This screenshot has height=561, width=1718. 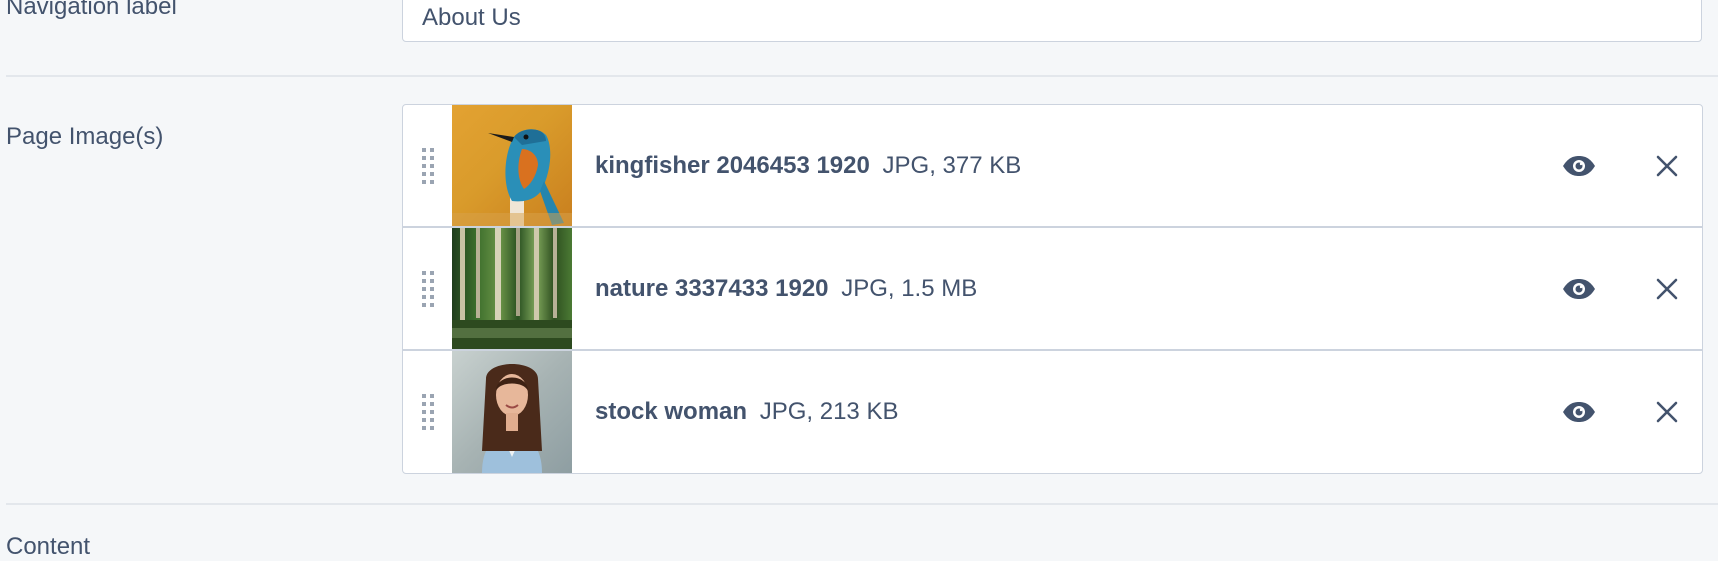 I want to click on woman-portrait-thumbnail, so click(x=512, y=412).